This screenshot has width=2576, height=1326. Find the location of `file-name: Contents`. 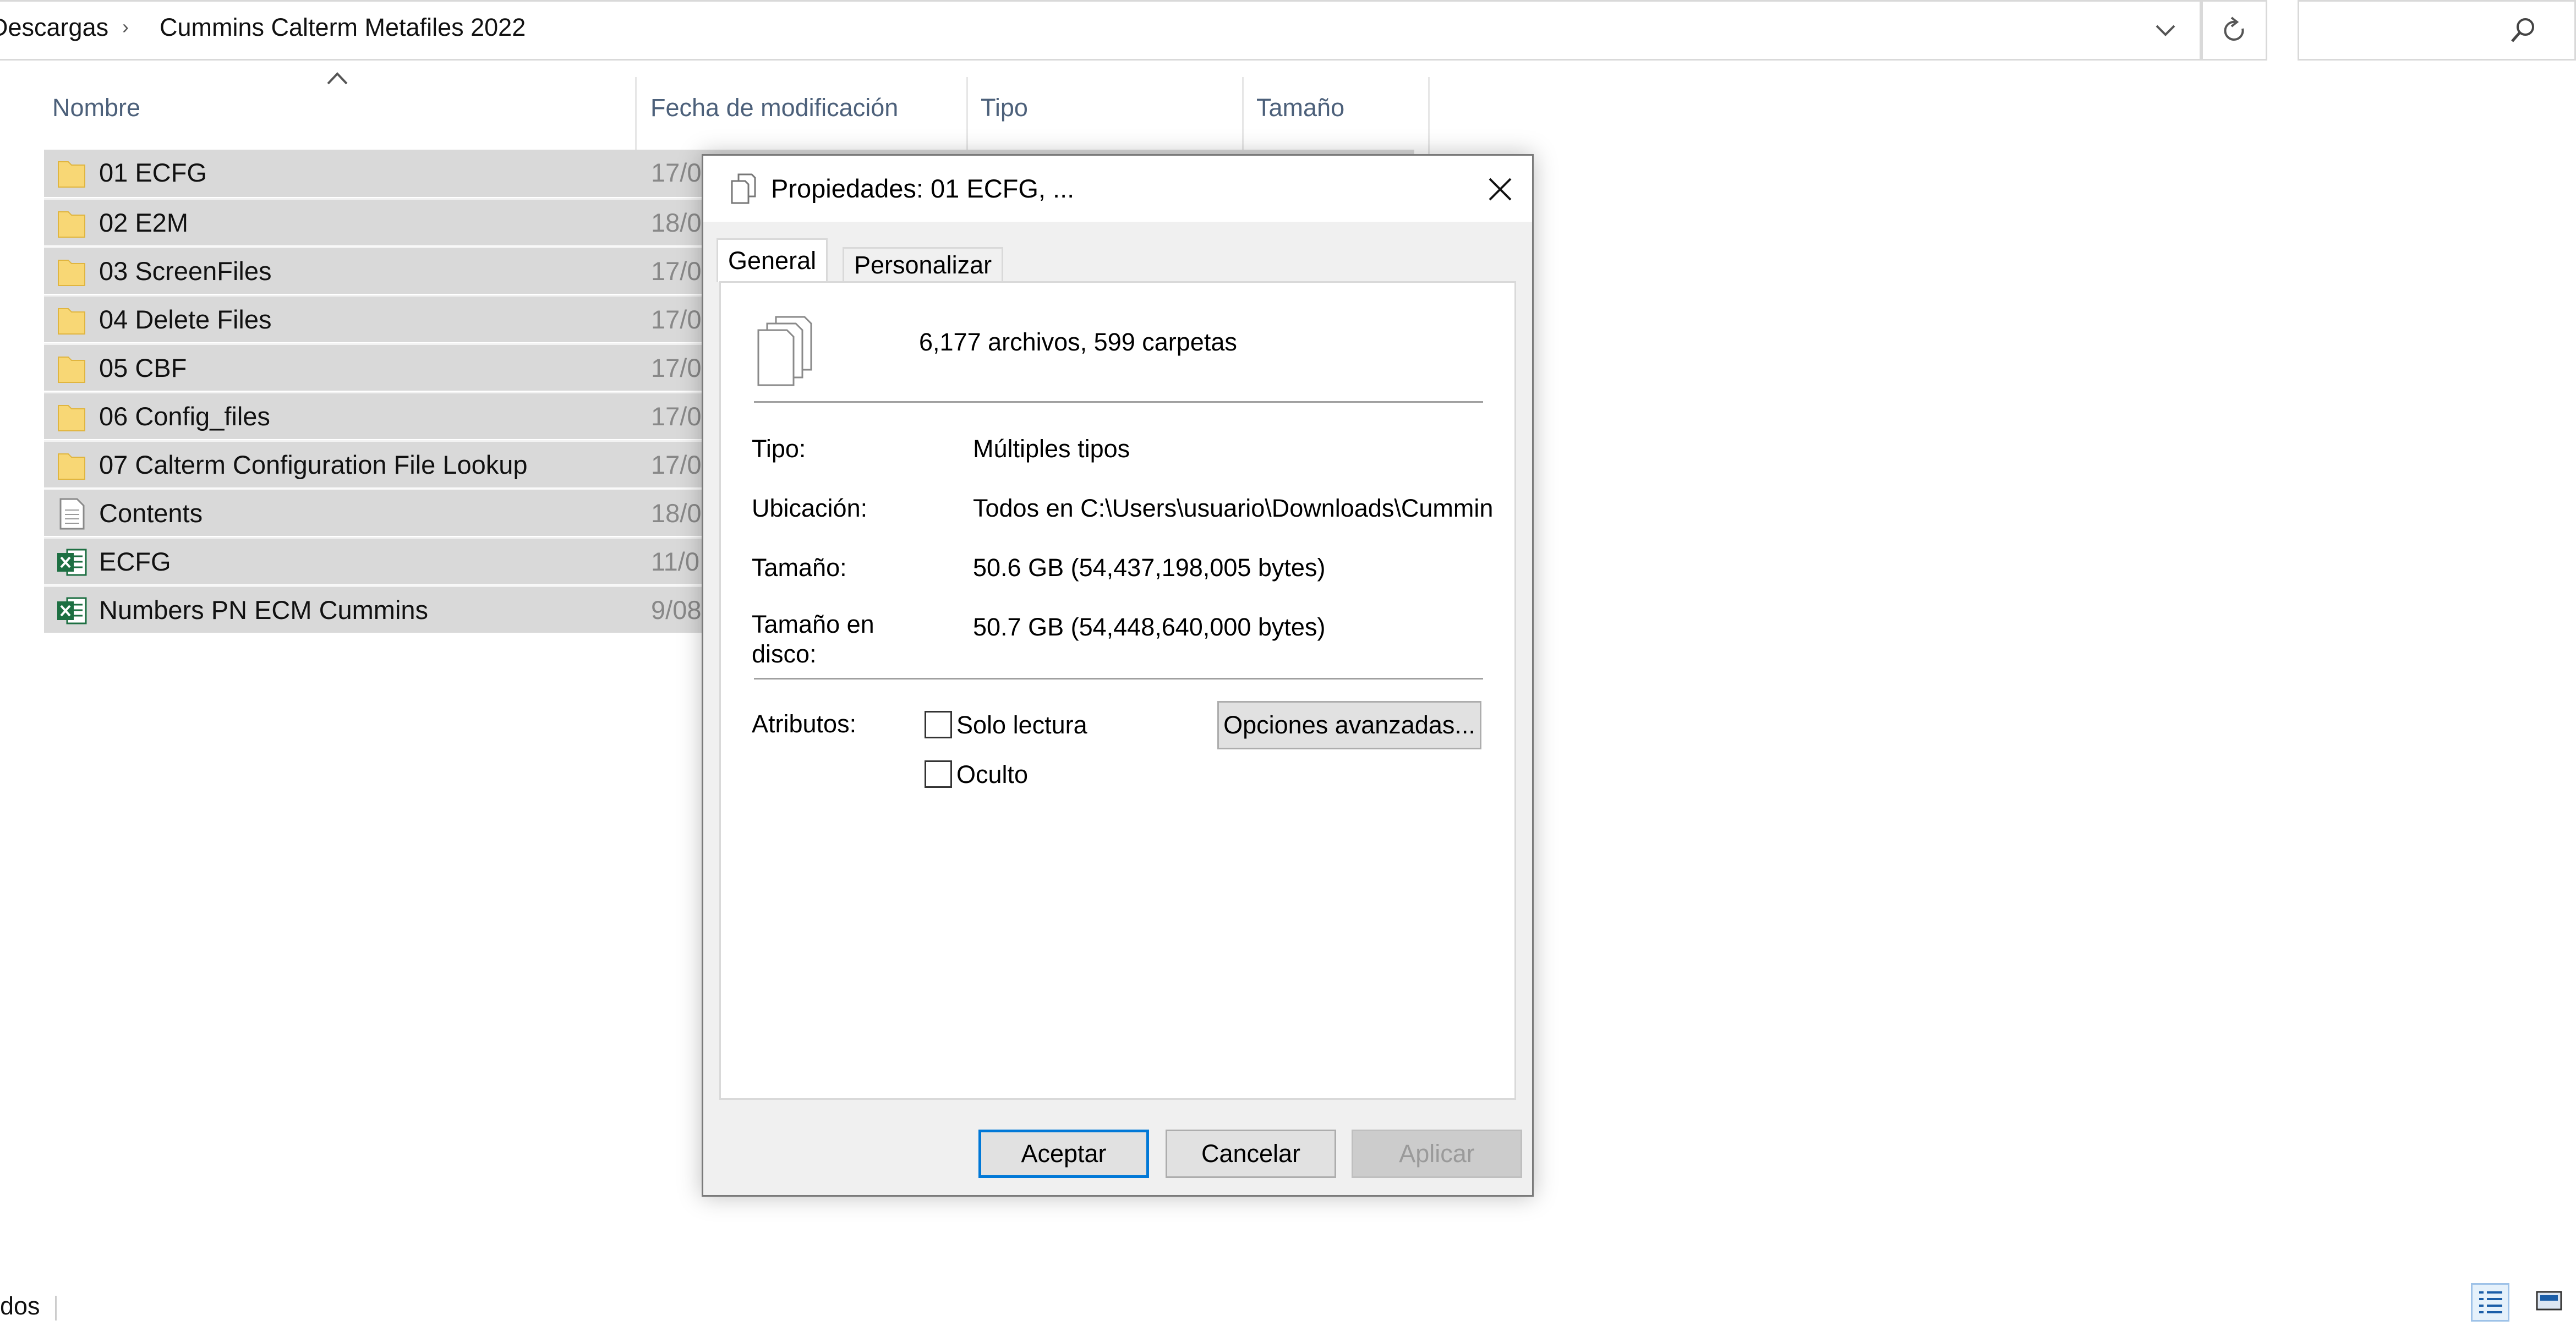

file-name: Contents is located at coordinates (151, 513).